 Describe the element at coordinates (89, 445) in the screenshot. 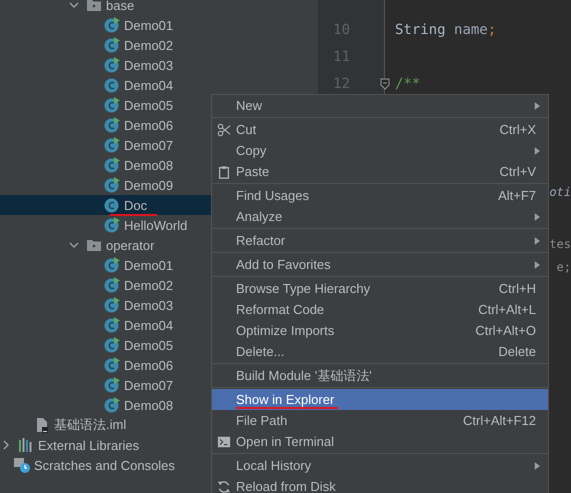

I see `tree-item: External Libraries` at that location.